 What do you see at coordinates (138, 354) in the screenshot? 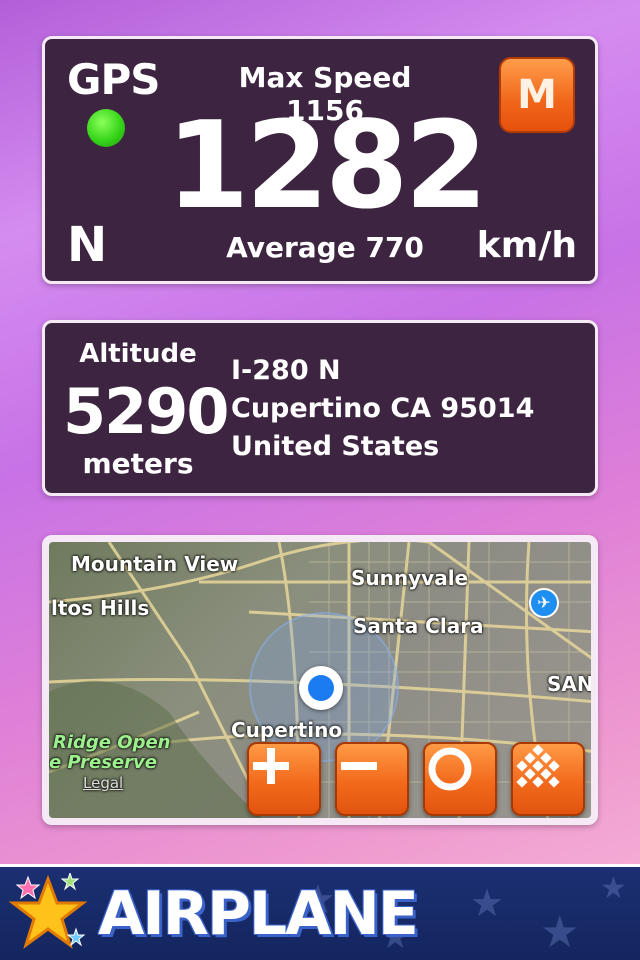
I see `altitude-label: Altitude` at bounding box center [138, 354].